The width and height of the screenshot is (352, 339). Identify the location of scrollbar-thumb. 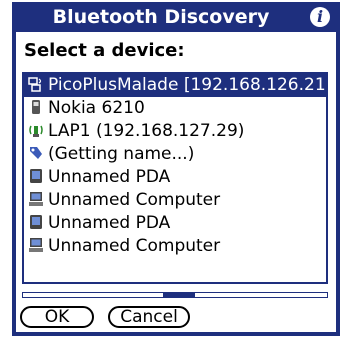
(179, 295).